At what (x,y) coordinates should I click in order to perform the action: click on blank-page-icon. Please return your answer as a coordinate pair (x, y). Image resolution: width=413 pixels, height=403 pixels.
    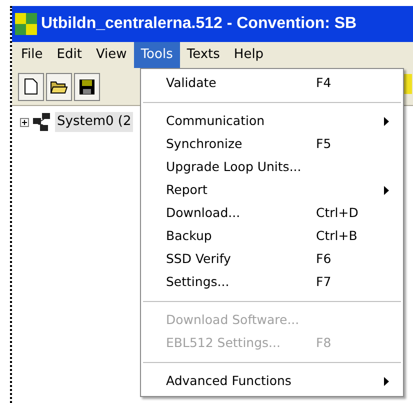
    Looking at the image, I should click on (31, 86).